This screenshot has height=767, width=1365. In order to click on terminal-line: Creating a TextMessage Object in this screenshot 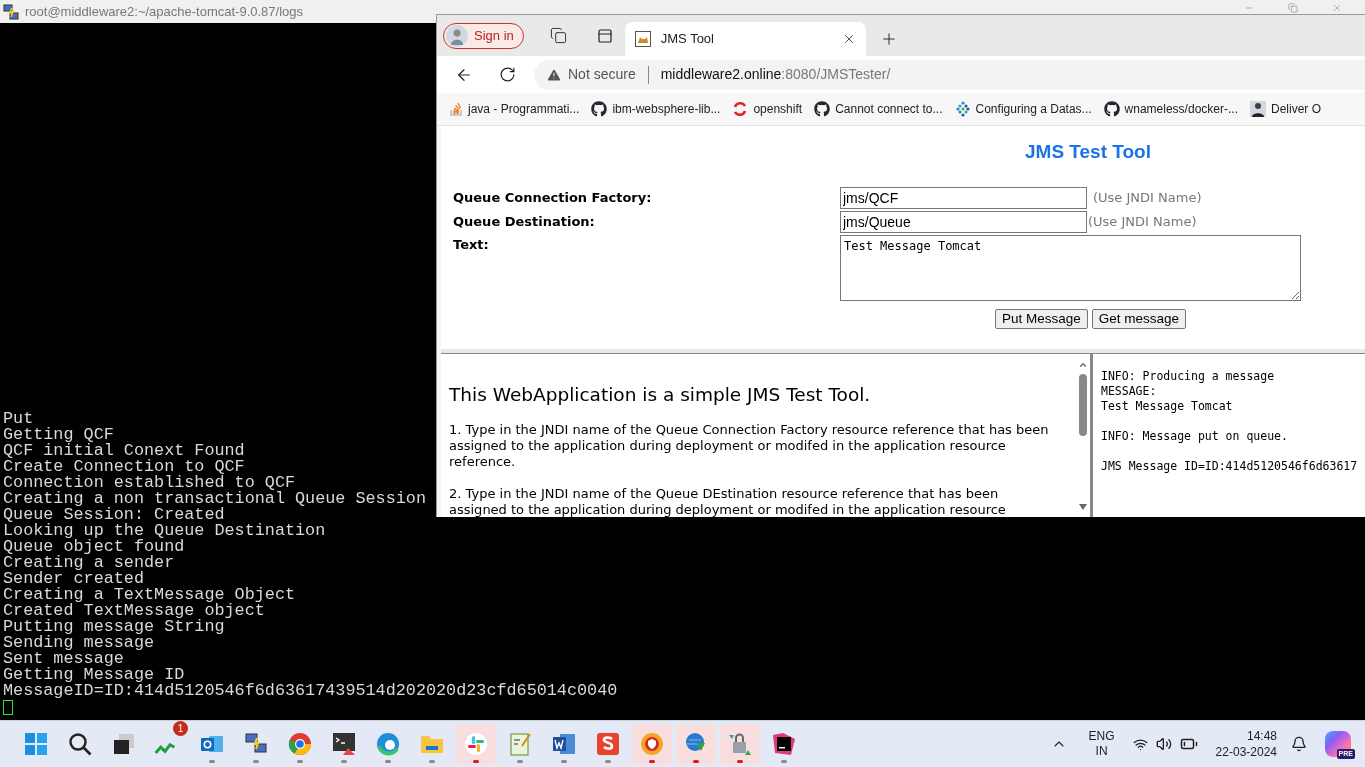, I will do `click(149, 595)`.